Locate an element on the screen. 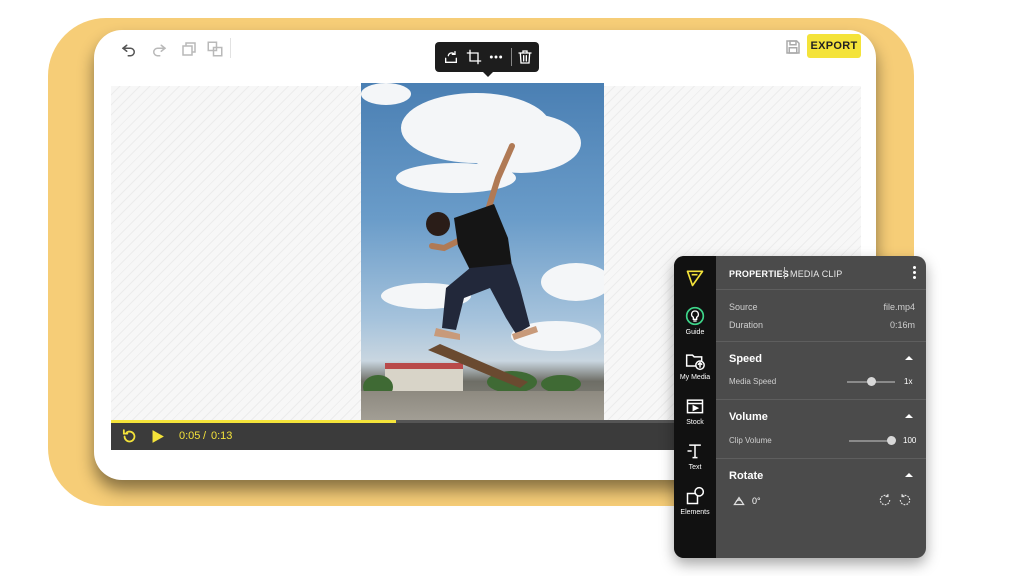 The image size is (1024, 576). sidebar-item-label: Stock is located at coordinates (695, 422).